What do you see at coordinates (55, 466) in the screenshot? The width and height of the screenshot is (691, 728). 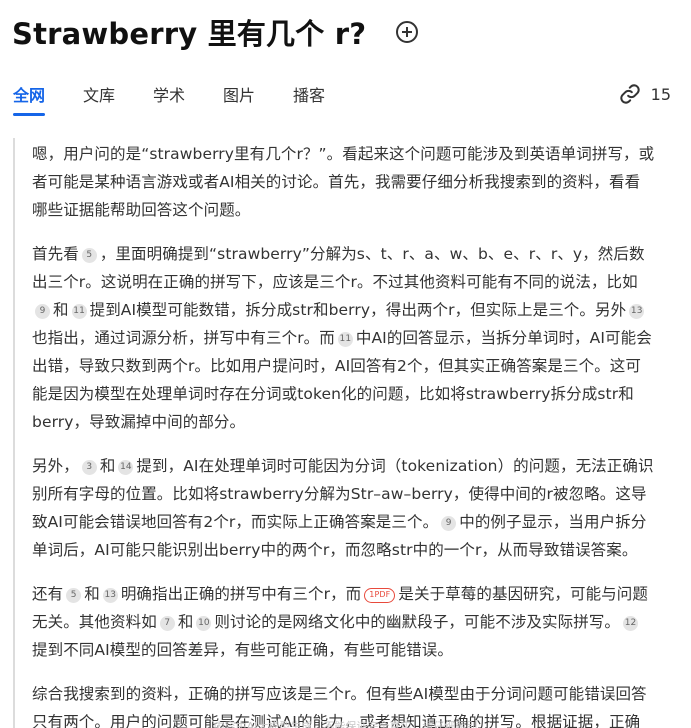 I see `text: 另外，` at bounding box center [55, 466].